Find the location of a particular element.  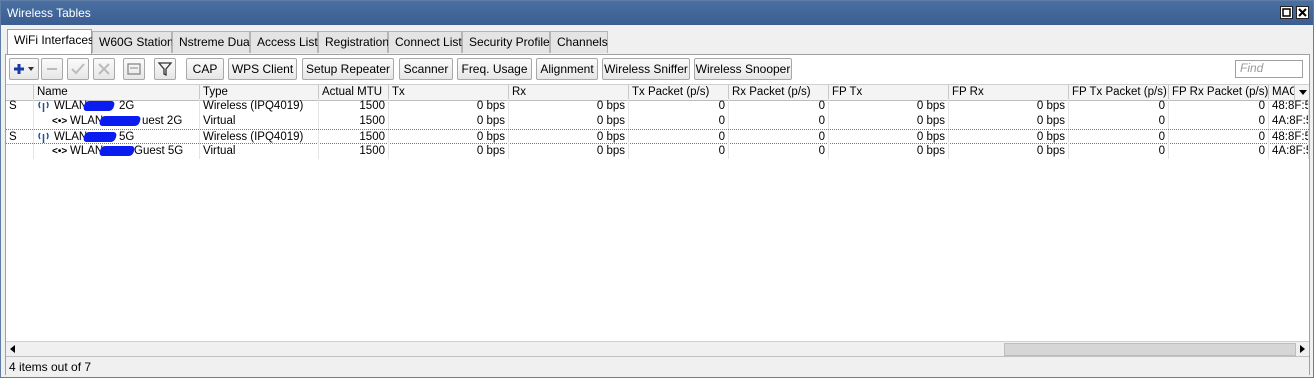

header-rx-packet: Rx Packet (p/s) is located at coordinates (779, 92).